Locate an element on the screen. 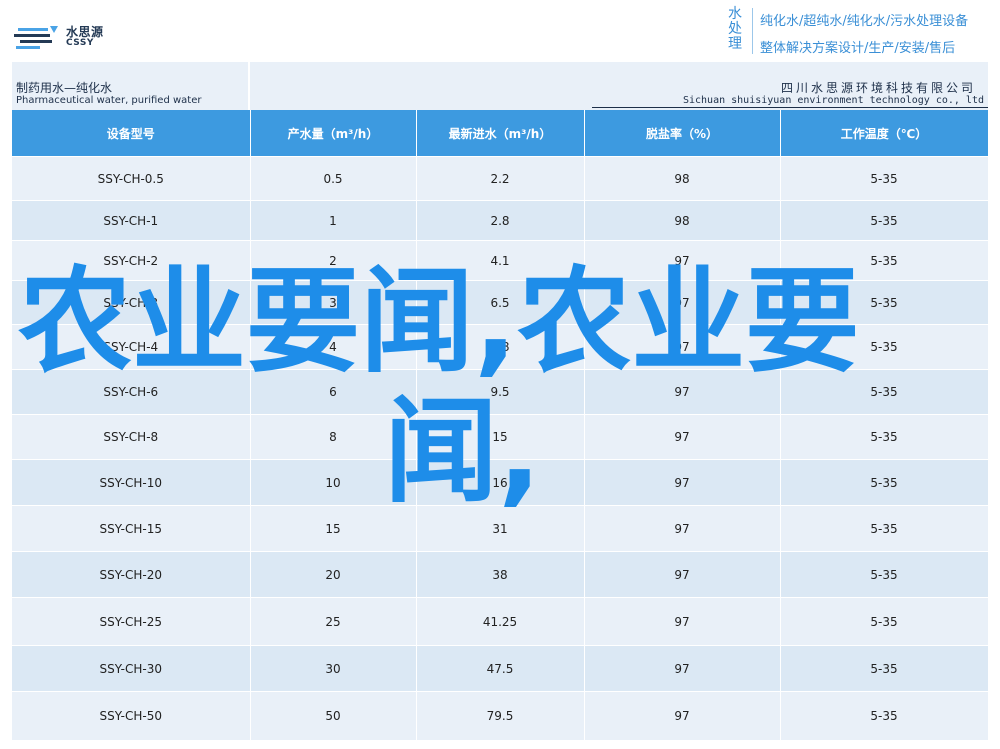 Image resolution: width=1000 pixels, height=749 pixels. logo-mark-icon is located at coordinates (36, 37).